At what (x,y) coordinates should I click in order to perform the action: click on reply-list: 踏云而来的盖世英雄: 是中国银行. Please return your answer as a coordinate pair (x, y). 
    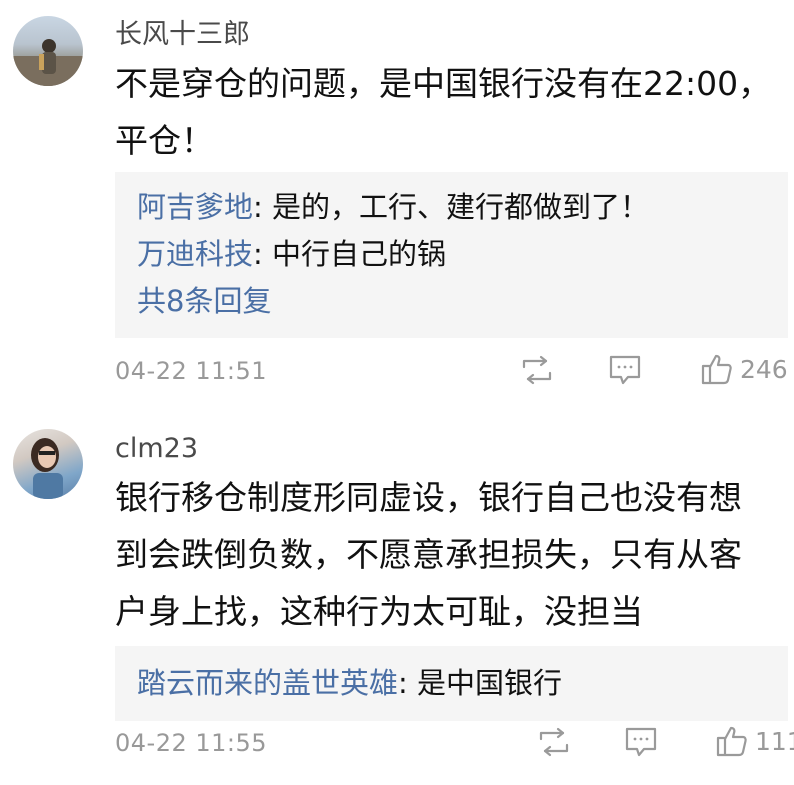
    Looking at the image, I should click on (451, 683).